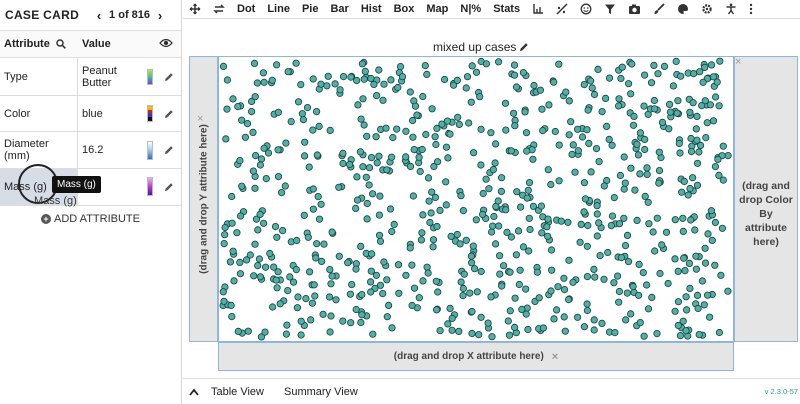 This screenshot has height=404, width=800. Describe the element at coordinates (109, 77) in the screenshot. I see `attribute-value: Peanut Butter` at that location.